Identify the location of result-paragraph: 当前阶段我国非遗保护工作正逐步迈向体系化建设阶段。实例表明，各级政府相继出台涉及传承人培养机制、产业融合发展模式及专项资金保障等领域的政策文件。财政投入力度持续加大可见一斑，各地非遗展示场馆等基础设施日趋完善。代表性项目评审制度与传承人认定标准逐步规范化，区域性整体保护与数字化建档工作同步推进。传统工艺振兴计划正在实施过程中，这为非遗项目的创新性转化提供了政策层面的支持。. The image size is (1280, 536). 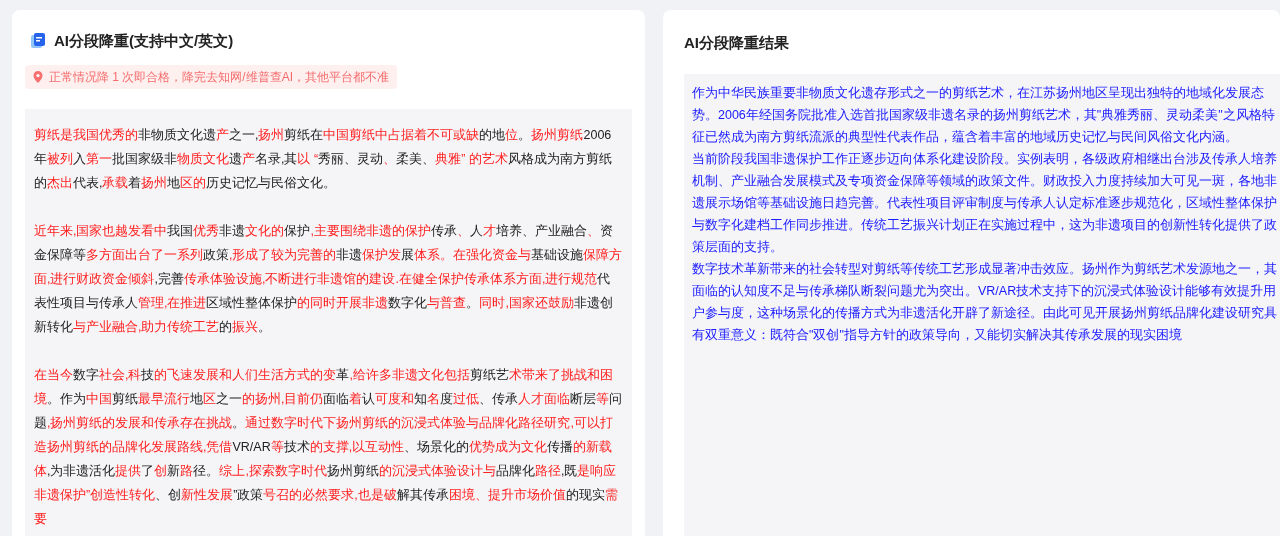
(985, 203).